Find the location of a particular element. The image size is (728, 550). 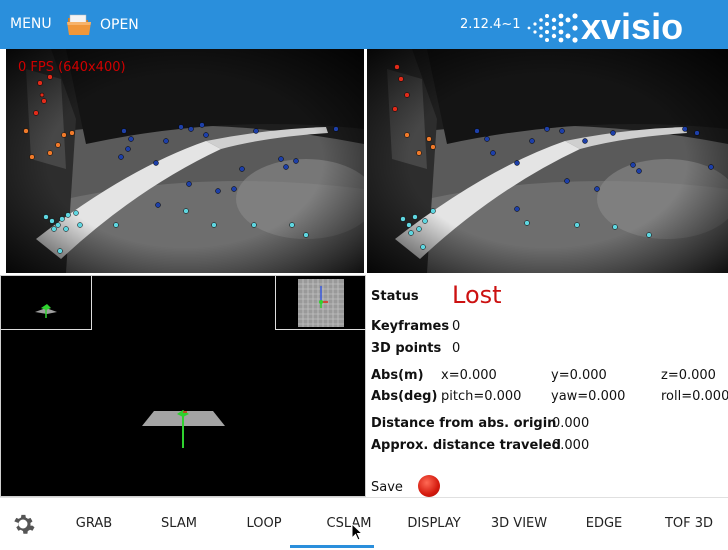

pitch-value: pitch=0.000 is located at coordinates (481, 396).